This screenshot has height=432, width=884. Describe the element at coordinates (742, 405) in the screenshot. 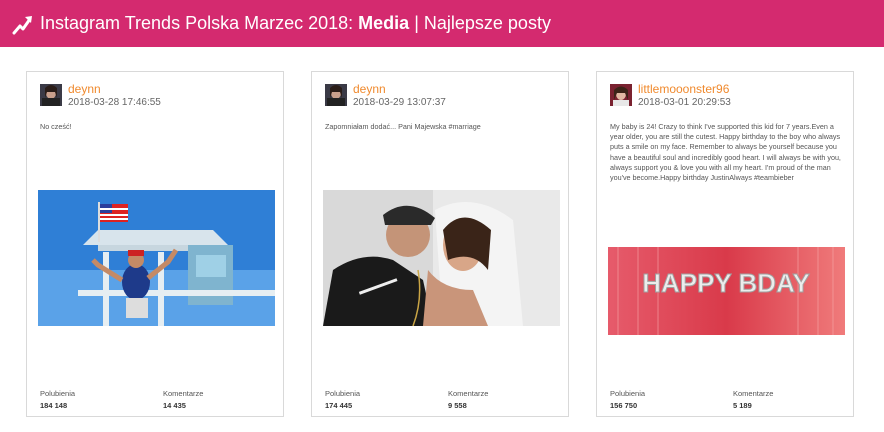

I see `comments-count: 5 189` at that location.